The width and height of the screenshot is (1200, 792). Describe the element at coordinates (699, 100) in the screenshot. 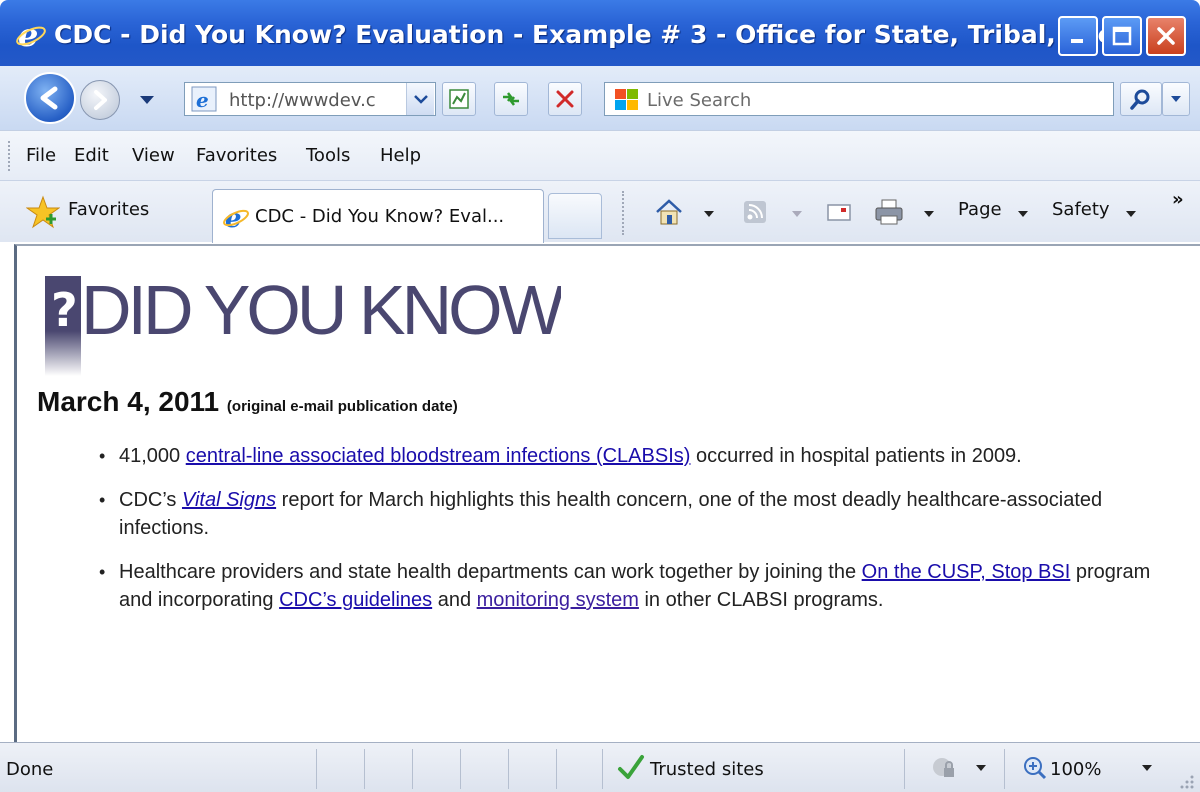

I see `search-placeholder: Live Search` at that location.